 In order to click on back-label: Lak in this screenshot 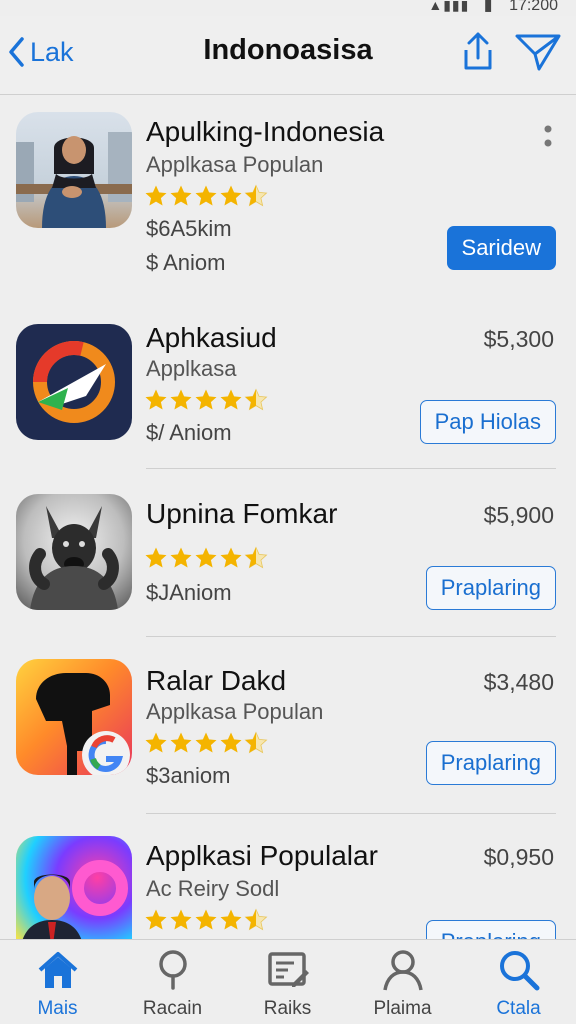, I will do `click(52, 51)`.